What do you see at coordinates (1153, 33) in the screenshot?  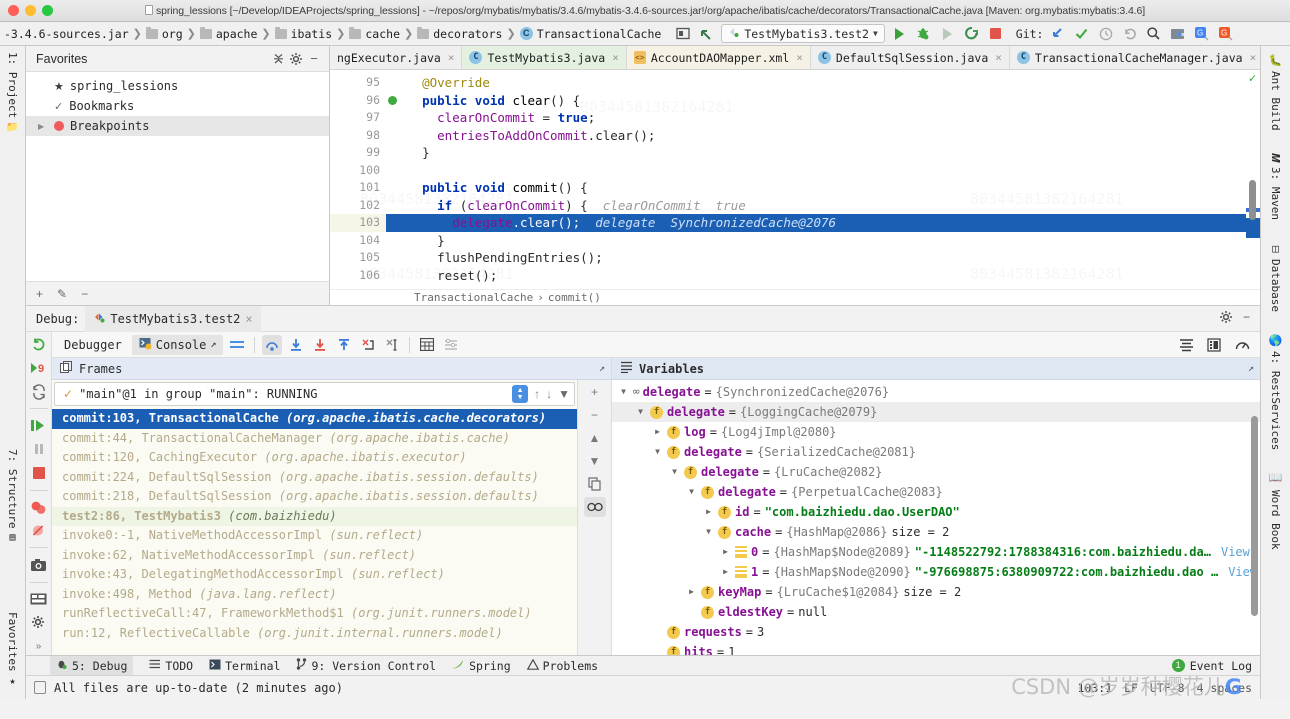 I see `search-icon` at bounding box center [1153, 33].